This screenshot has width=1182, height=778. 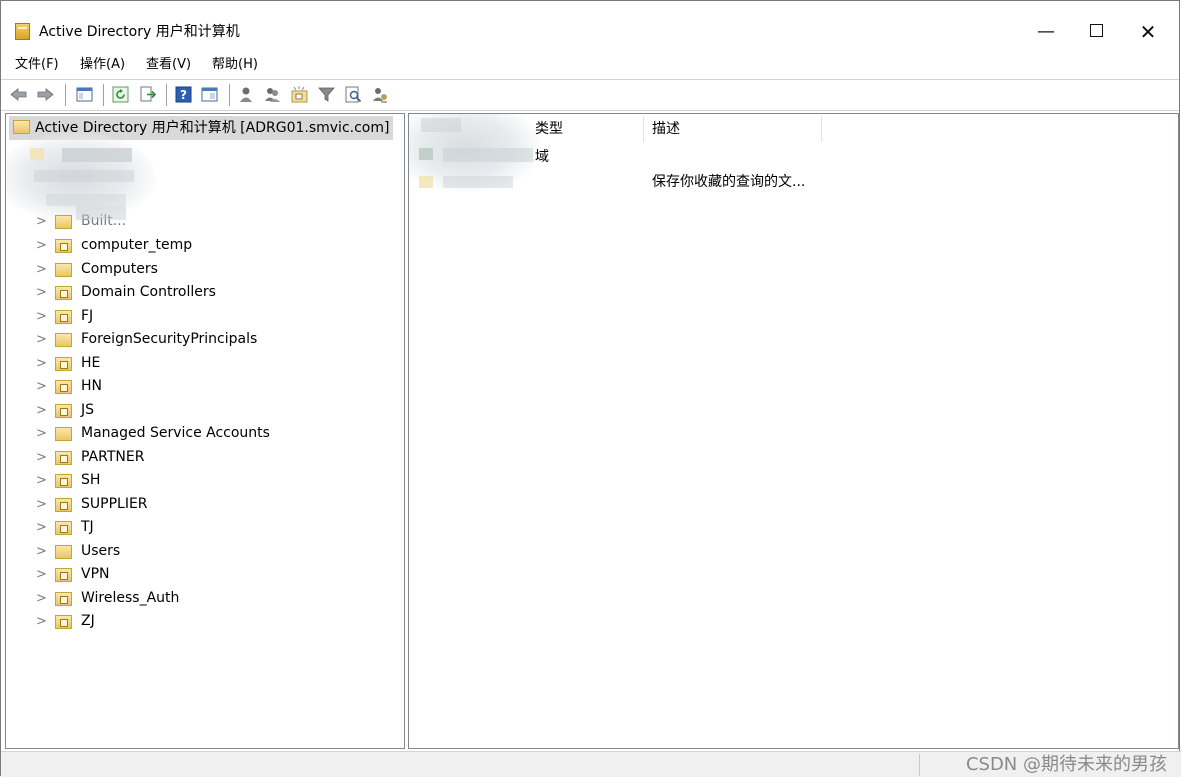 I want to click on tree-item-label: computer_temp, so click(x=137, y=245).